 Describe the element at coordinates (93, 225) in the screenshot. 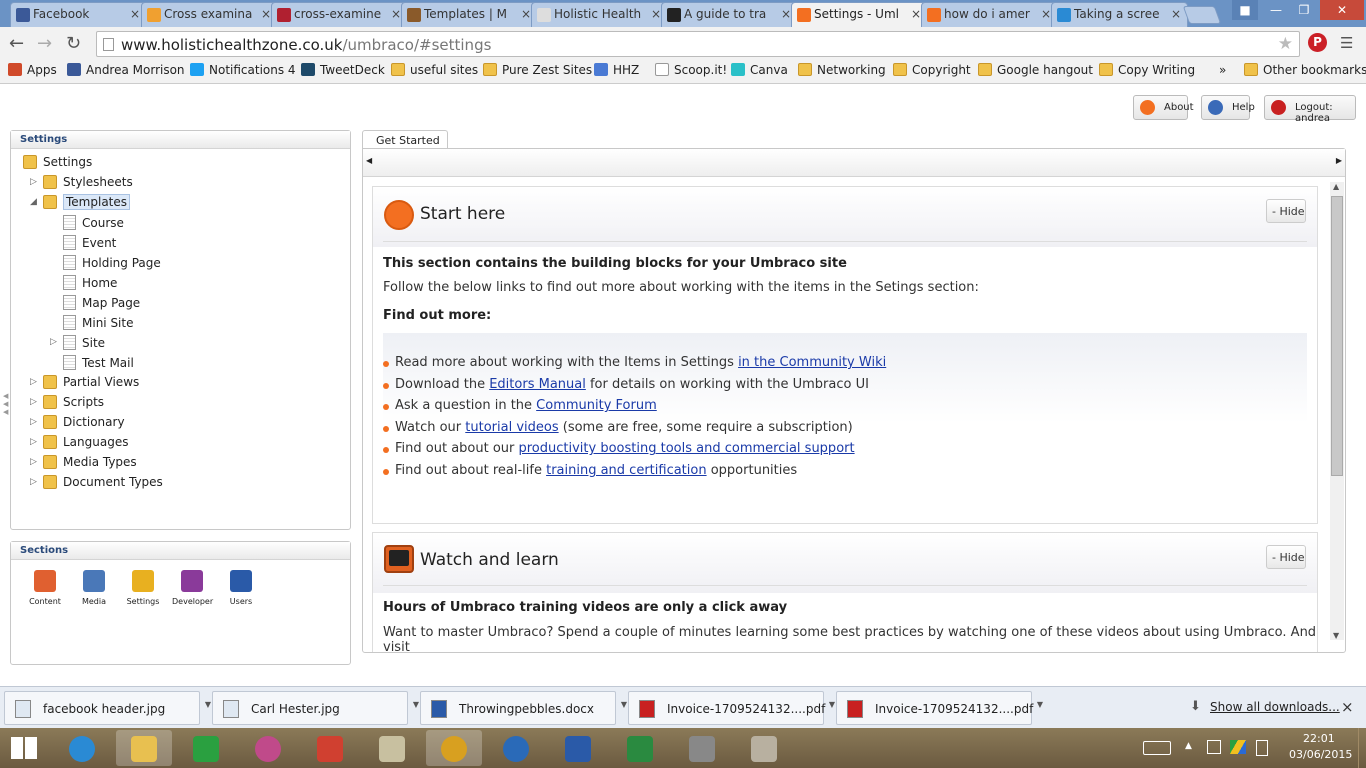

I see `tree-node-course: Course` at that location.